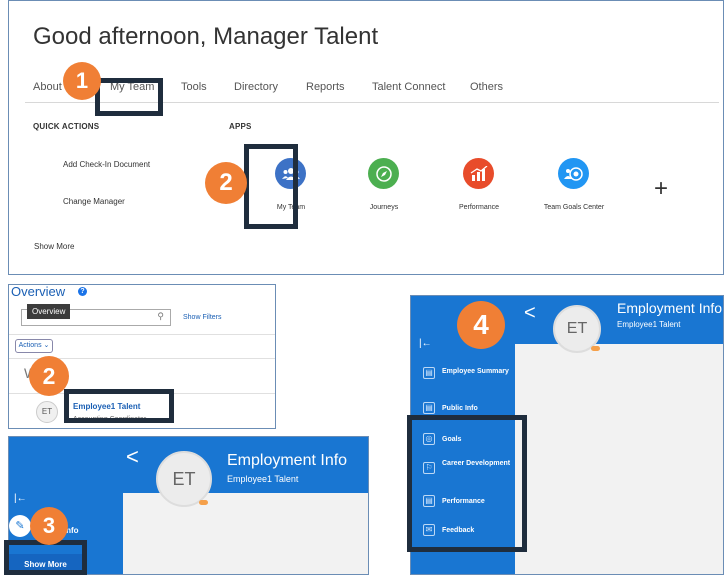 The height and width of the screenshot is (575, 724). I want to click on app-performance: Performance, so click(479, 186).